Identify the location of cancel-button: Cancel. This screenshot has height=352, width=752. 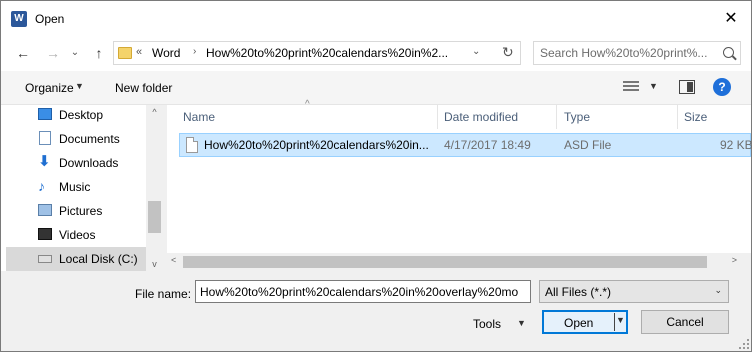
(685, 322).